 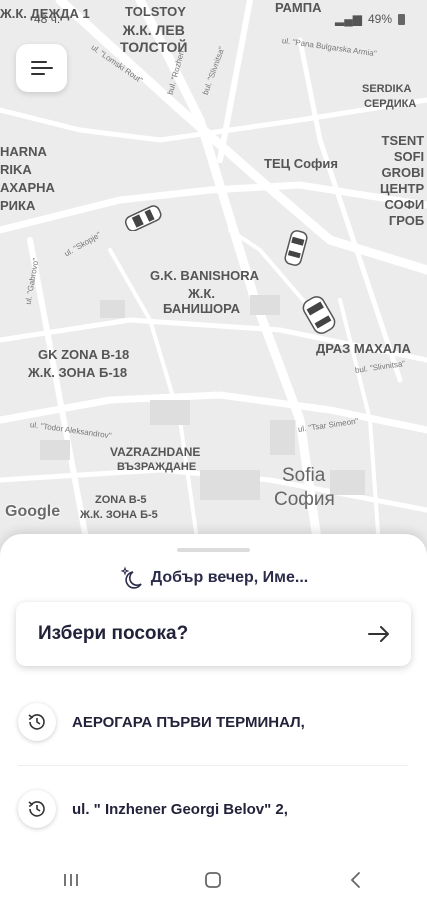 What do you see at coordinates (378, 634) in the screenshot?
I see `arrow-right-icon` at bounding box center [378, 634].